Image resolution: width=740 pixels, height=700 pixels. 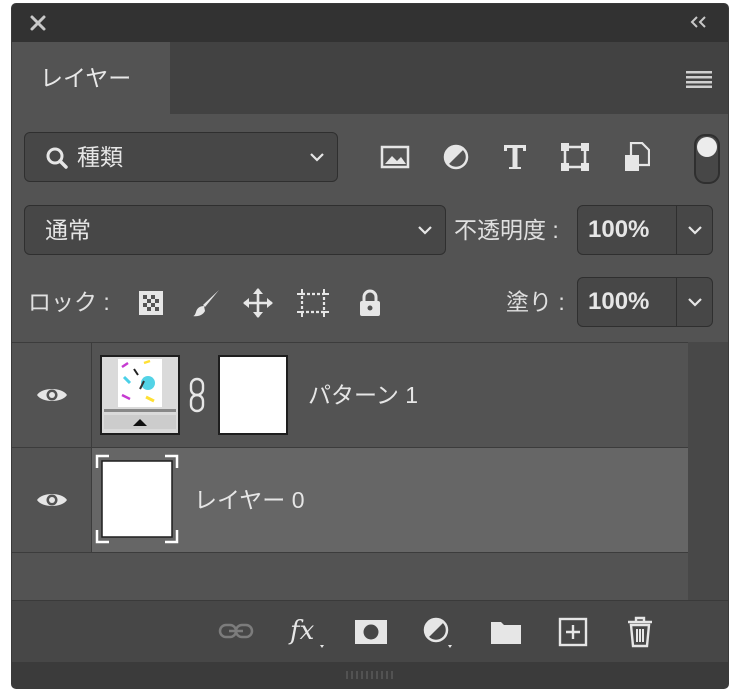 I want to click on add-mask-icon, so click(x=371, y=632).